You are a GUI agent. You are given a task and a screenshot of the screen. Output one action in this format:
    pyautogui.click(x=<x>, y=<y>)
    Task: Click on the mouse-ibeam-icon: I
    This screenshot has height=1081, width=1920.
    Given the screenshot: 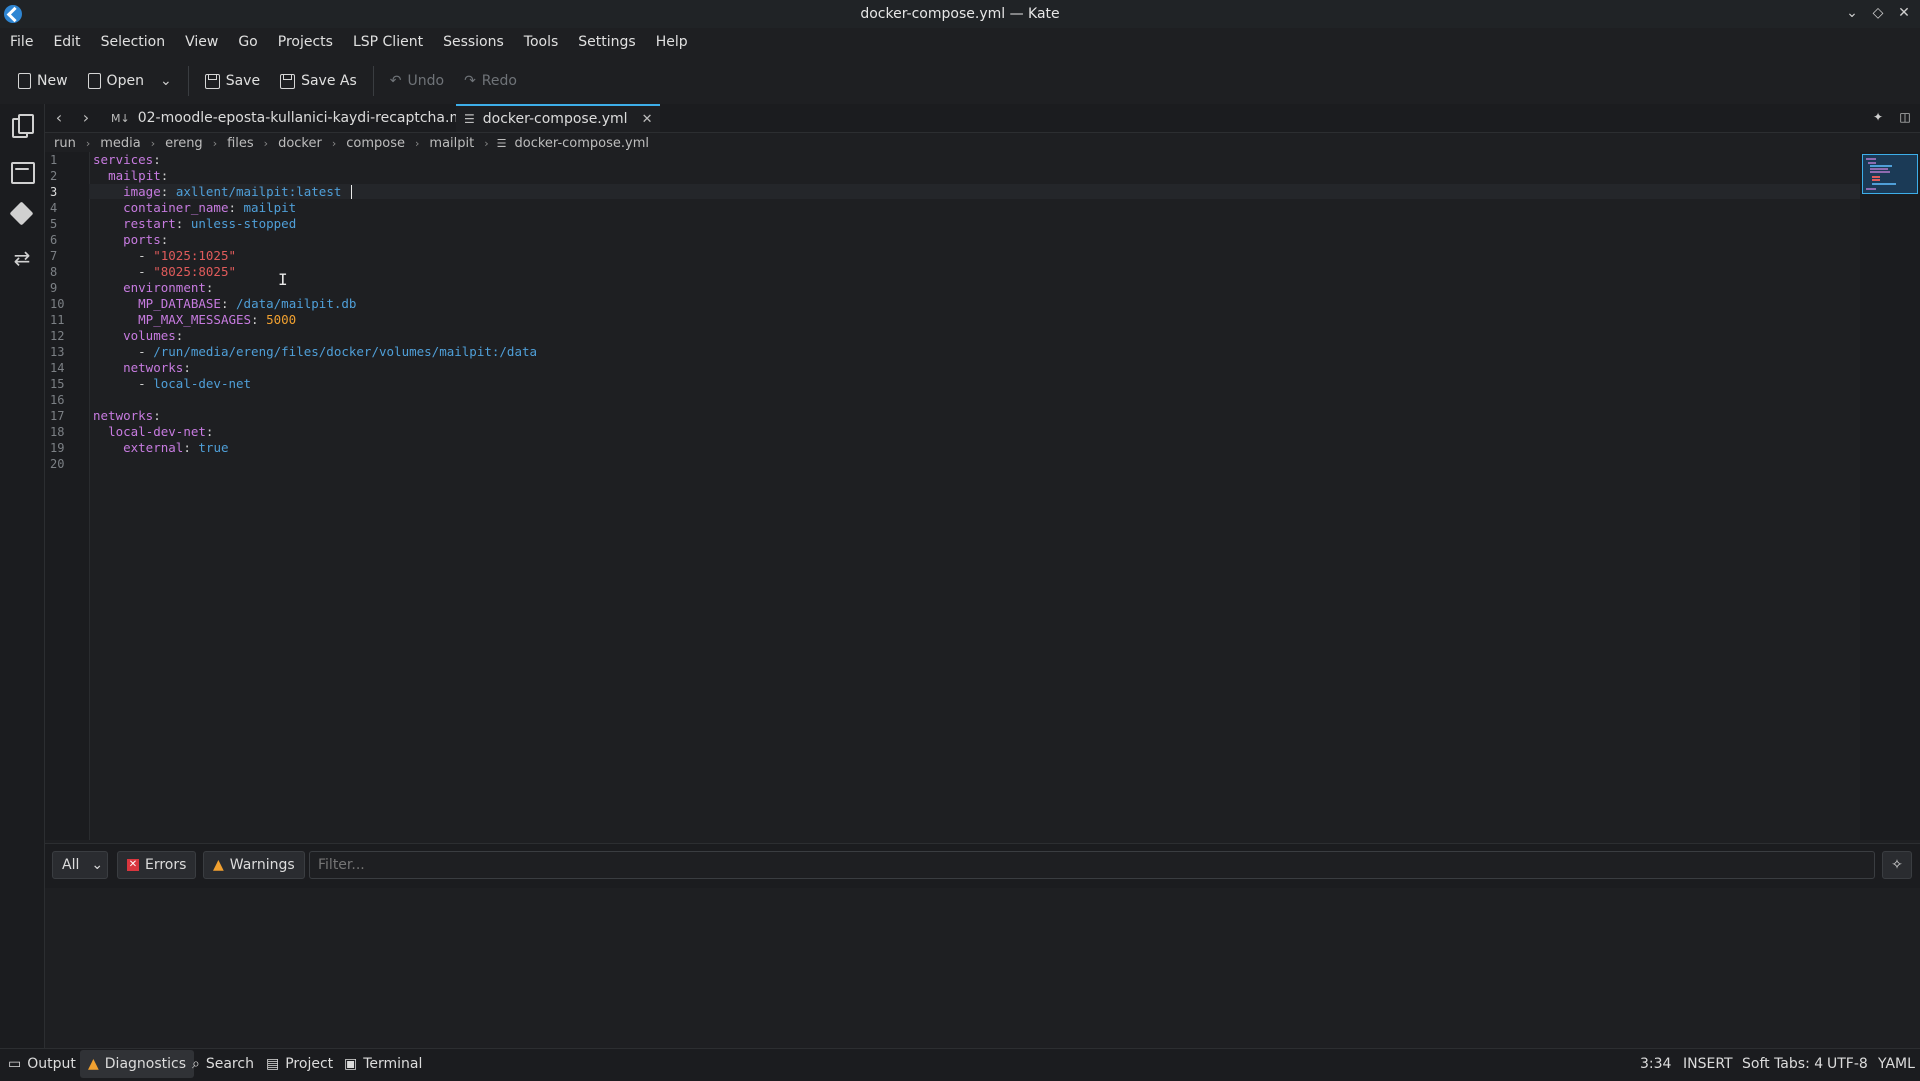 What is the action you would take?
    pyautogui.click(x=283, y=279)
    